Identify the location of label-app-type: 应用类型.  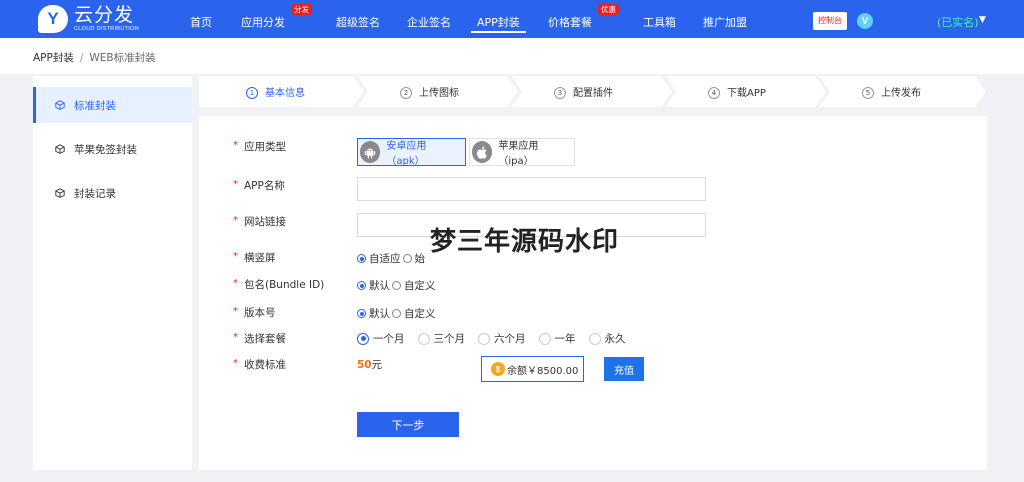
(265, 147).